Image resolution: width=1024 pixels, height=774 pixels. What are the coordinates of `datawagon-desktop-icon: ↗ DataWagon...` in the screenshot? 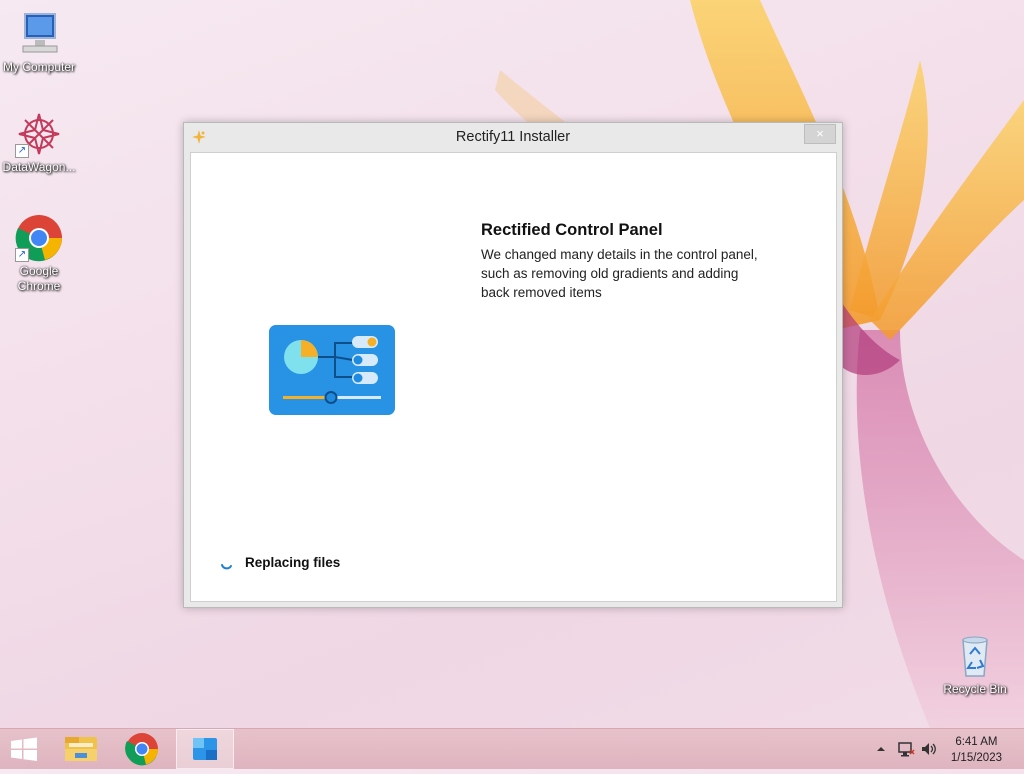 It's located at (39, 142).